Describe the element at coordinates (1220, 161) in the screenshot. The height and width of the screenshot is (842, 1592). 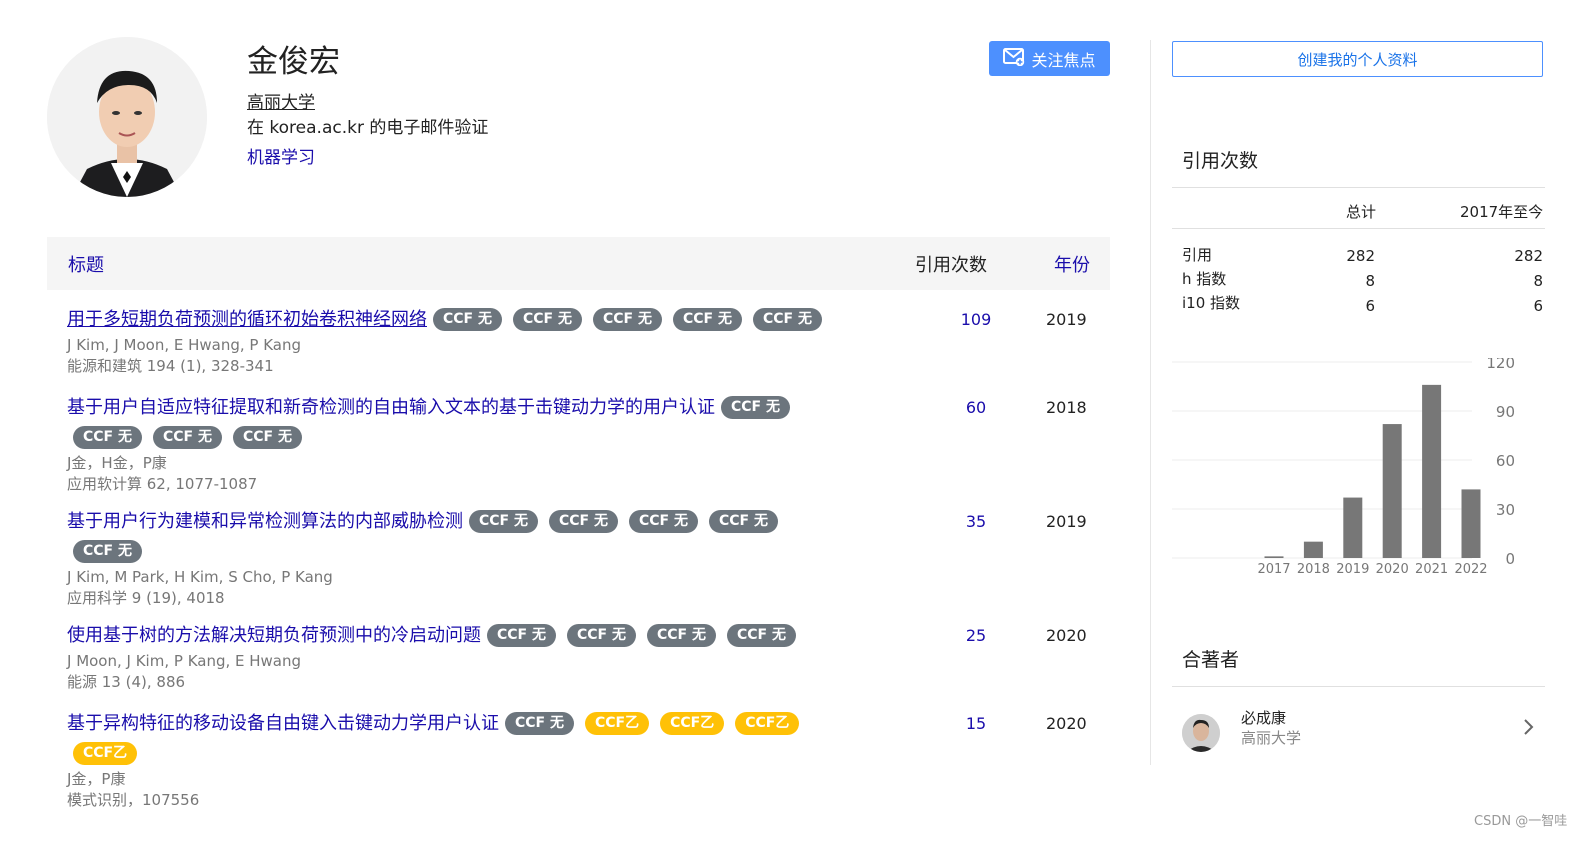
I see `cited-by-title: 引用次数` at that location.